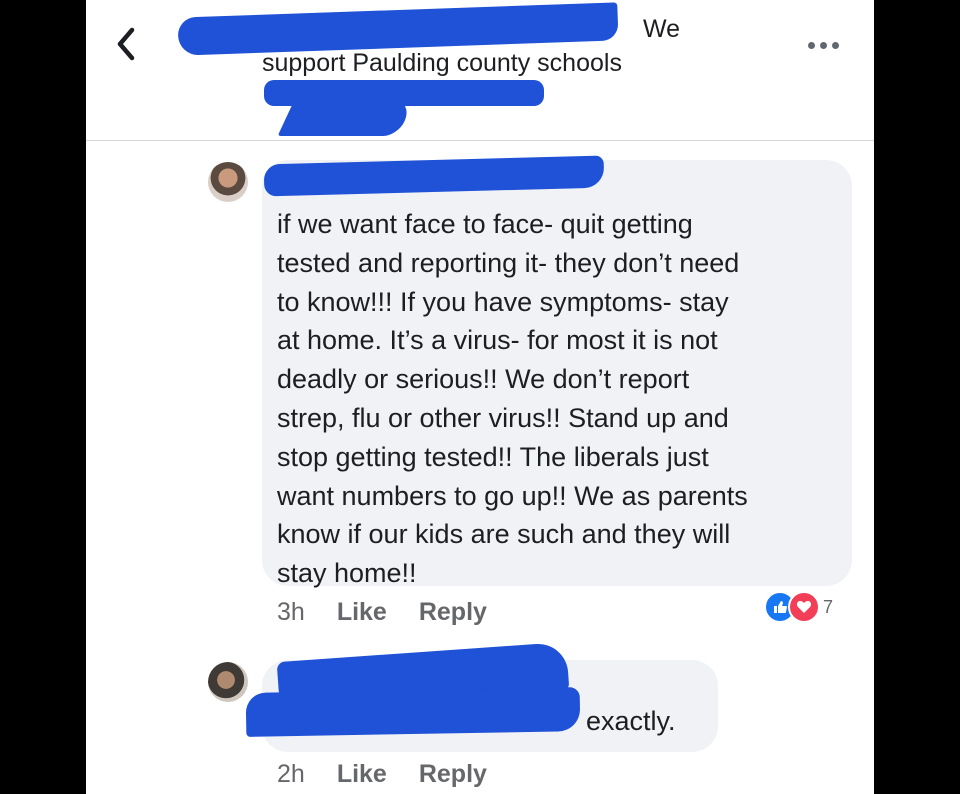 Image resolution: width=960 pixels, height=794 pixels. I want to click on comment-text: exactly., so click(631, 721).